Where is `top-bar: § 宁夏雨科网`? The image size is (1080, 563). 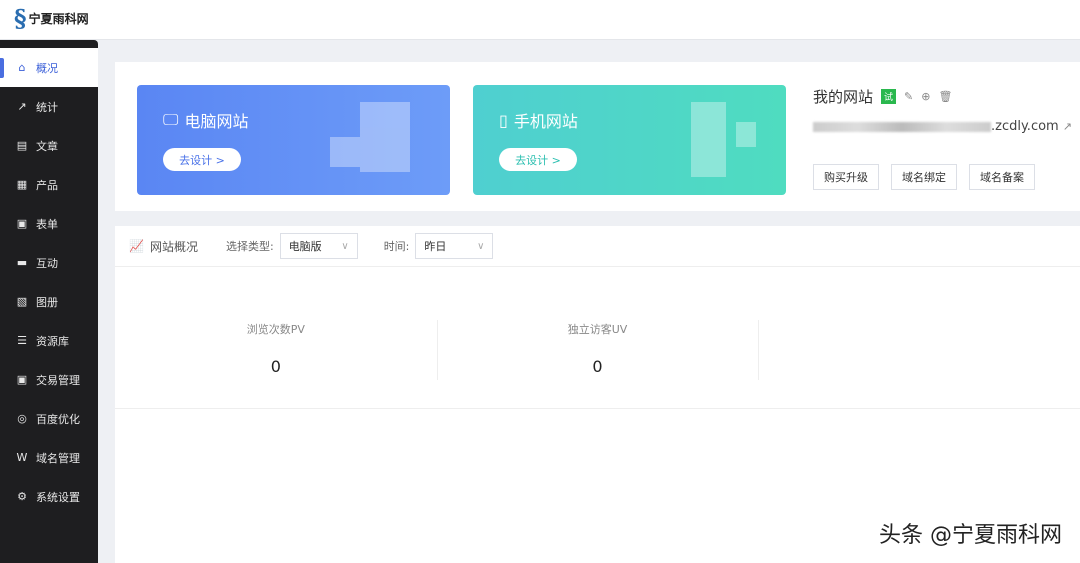
top-bar: § 宁夏雨科网 is located at coordinates (540, 20).